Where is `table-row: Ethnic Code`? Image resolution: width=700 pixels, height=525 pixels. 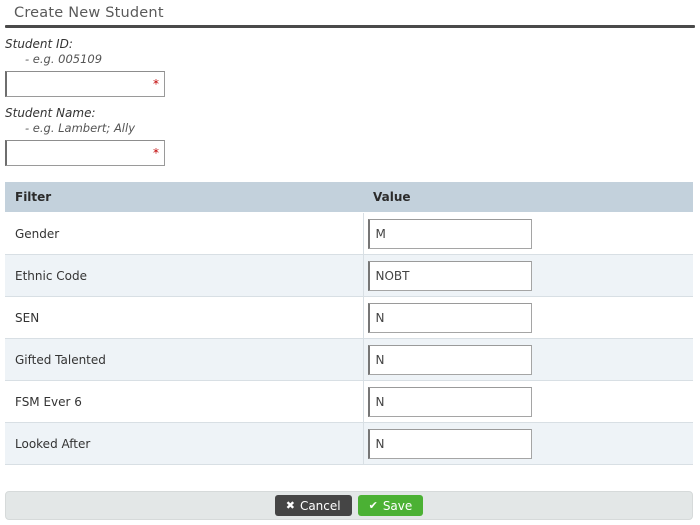 table-row: Ethnic Code is located at coordinates (349, 275).